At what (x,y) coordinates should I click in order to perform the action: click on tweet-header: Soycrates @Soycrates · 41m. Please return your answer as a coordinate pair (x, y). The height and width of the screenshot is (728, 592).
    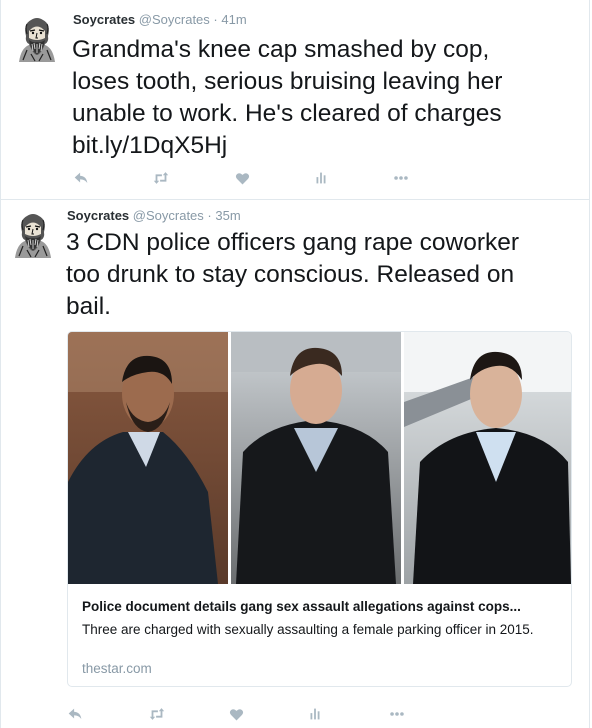
    Looking at the image, I should click on (160, 19).